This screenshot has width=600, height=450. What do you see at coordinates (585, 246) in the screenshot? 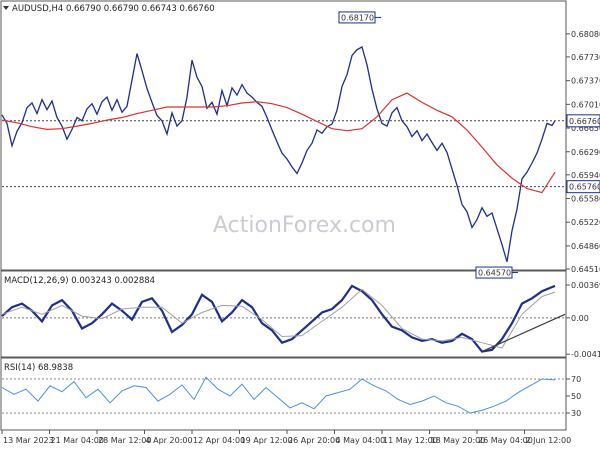
I see `price-y-tick-label: 0.64860` at bounding box center [585, 246].